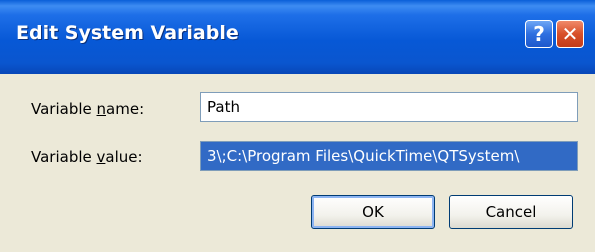 The width and height of the screenshot is (595, 252). I want to click on variable-value-field: 3\;C:\Program Files\QuickTime\QTSystem\, so click(389, 156).